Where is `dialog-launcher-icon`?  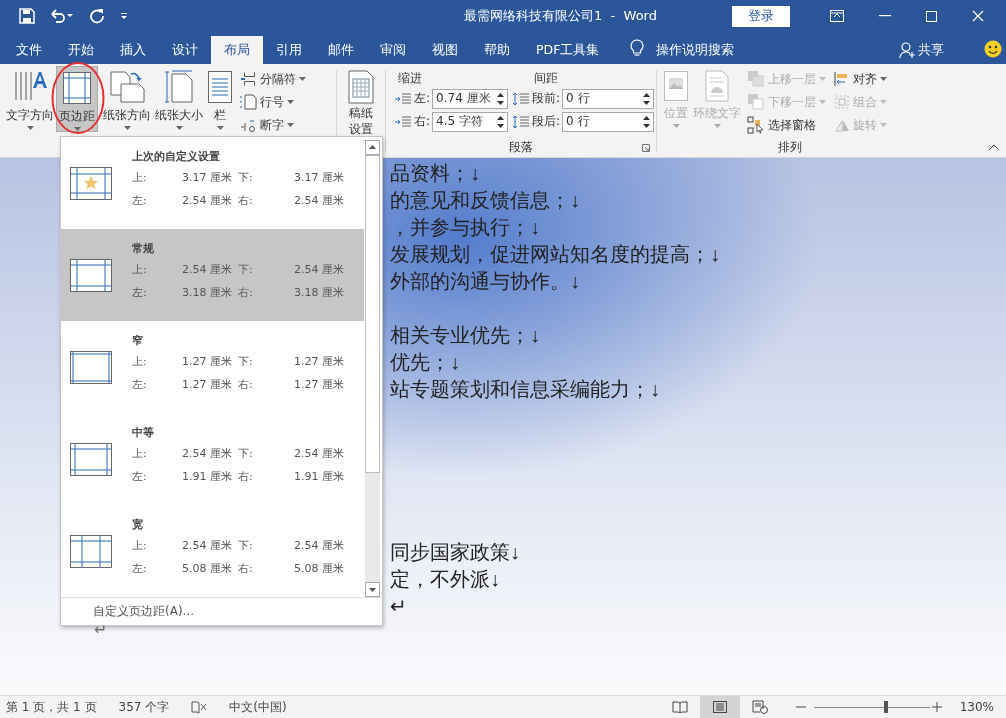
dialog-launcher-icon is located at coordinates (646, 148).